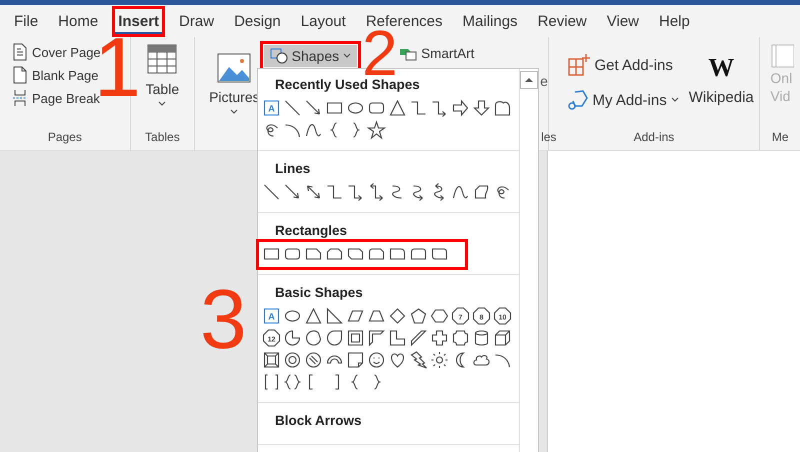 This screenshot has width=800, height=452. What do you see at coordinates (139, 21) in the screenshot?
I see `ribbon-tab: Insert` at bounding box center [139, 21].